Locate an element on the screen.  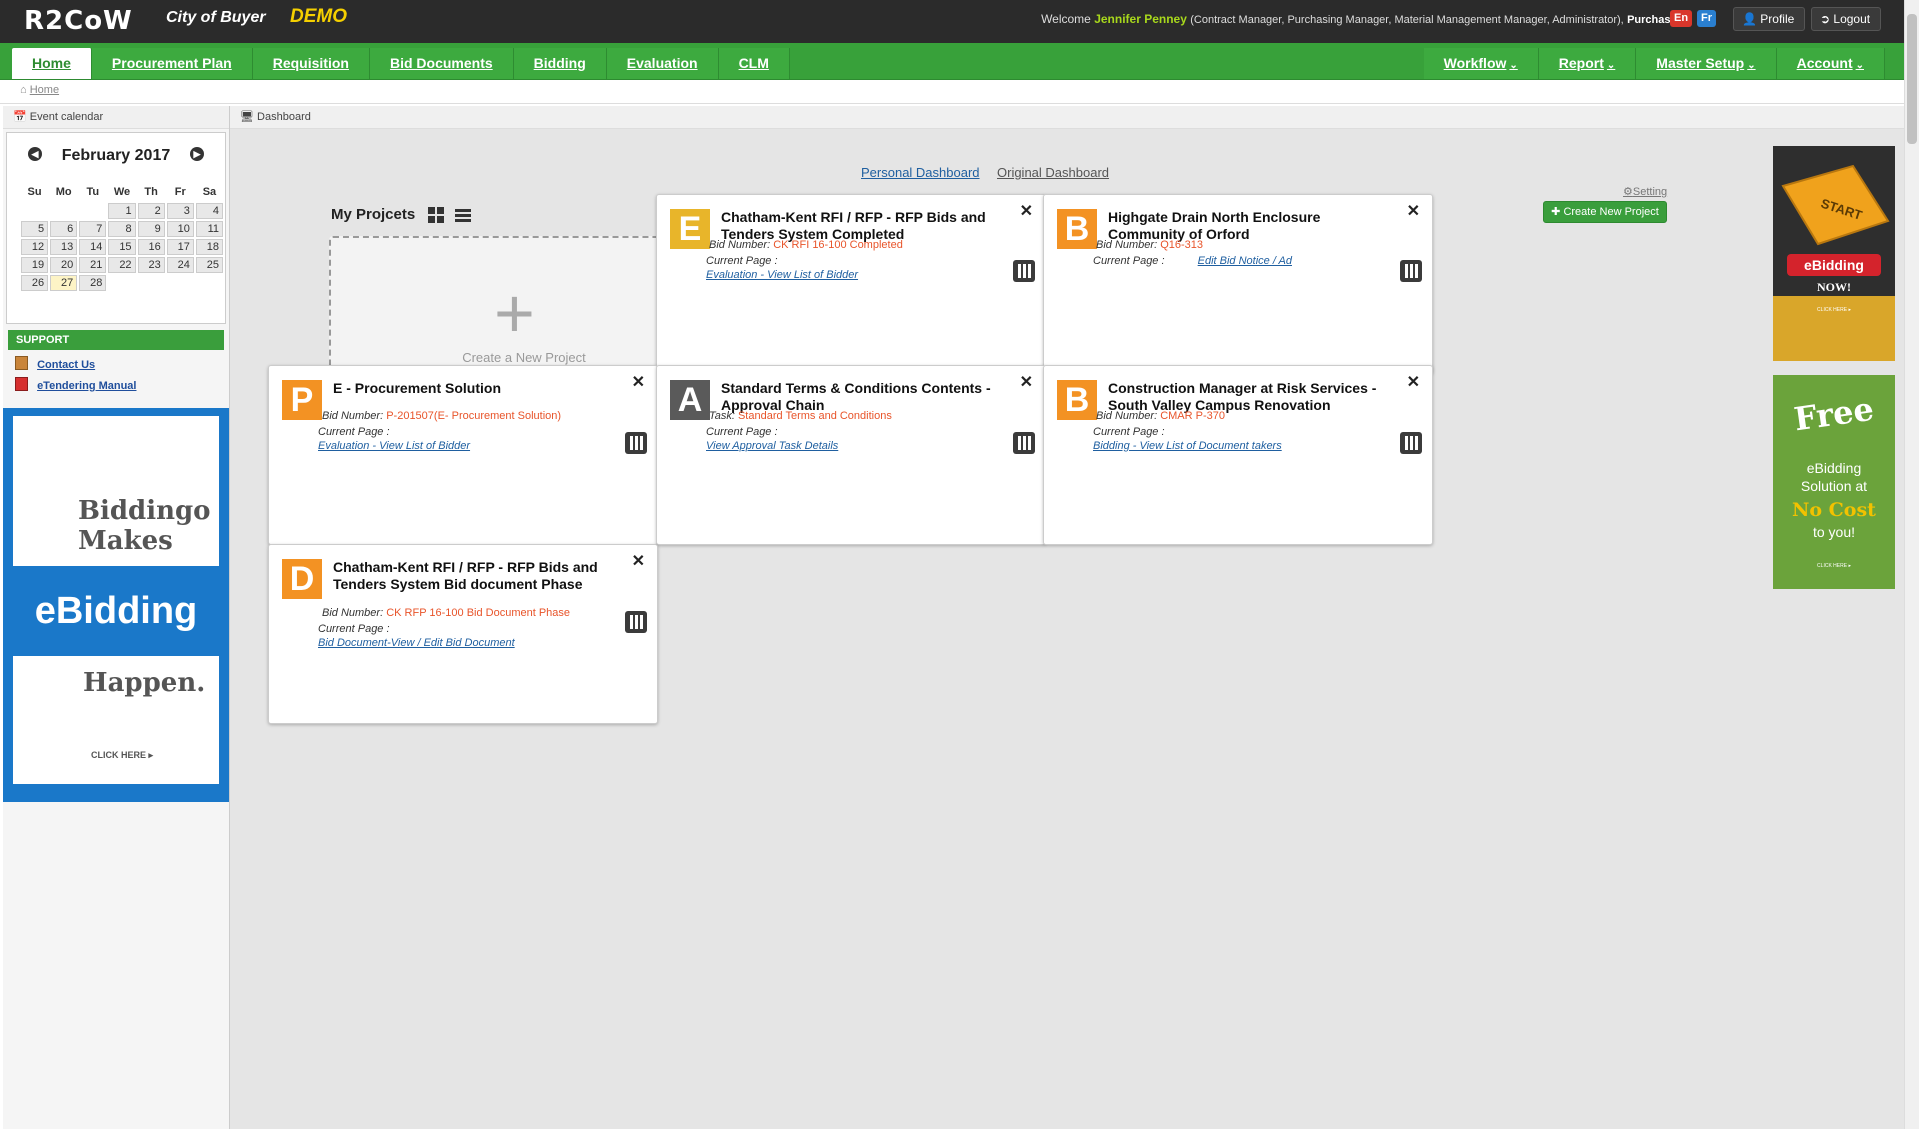
current-page-link: Edit Bid Notice / Ad is located at coordinates (1245, 261).